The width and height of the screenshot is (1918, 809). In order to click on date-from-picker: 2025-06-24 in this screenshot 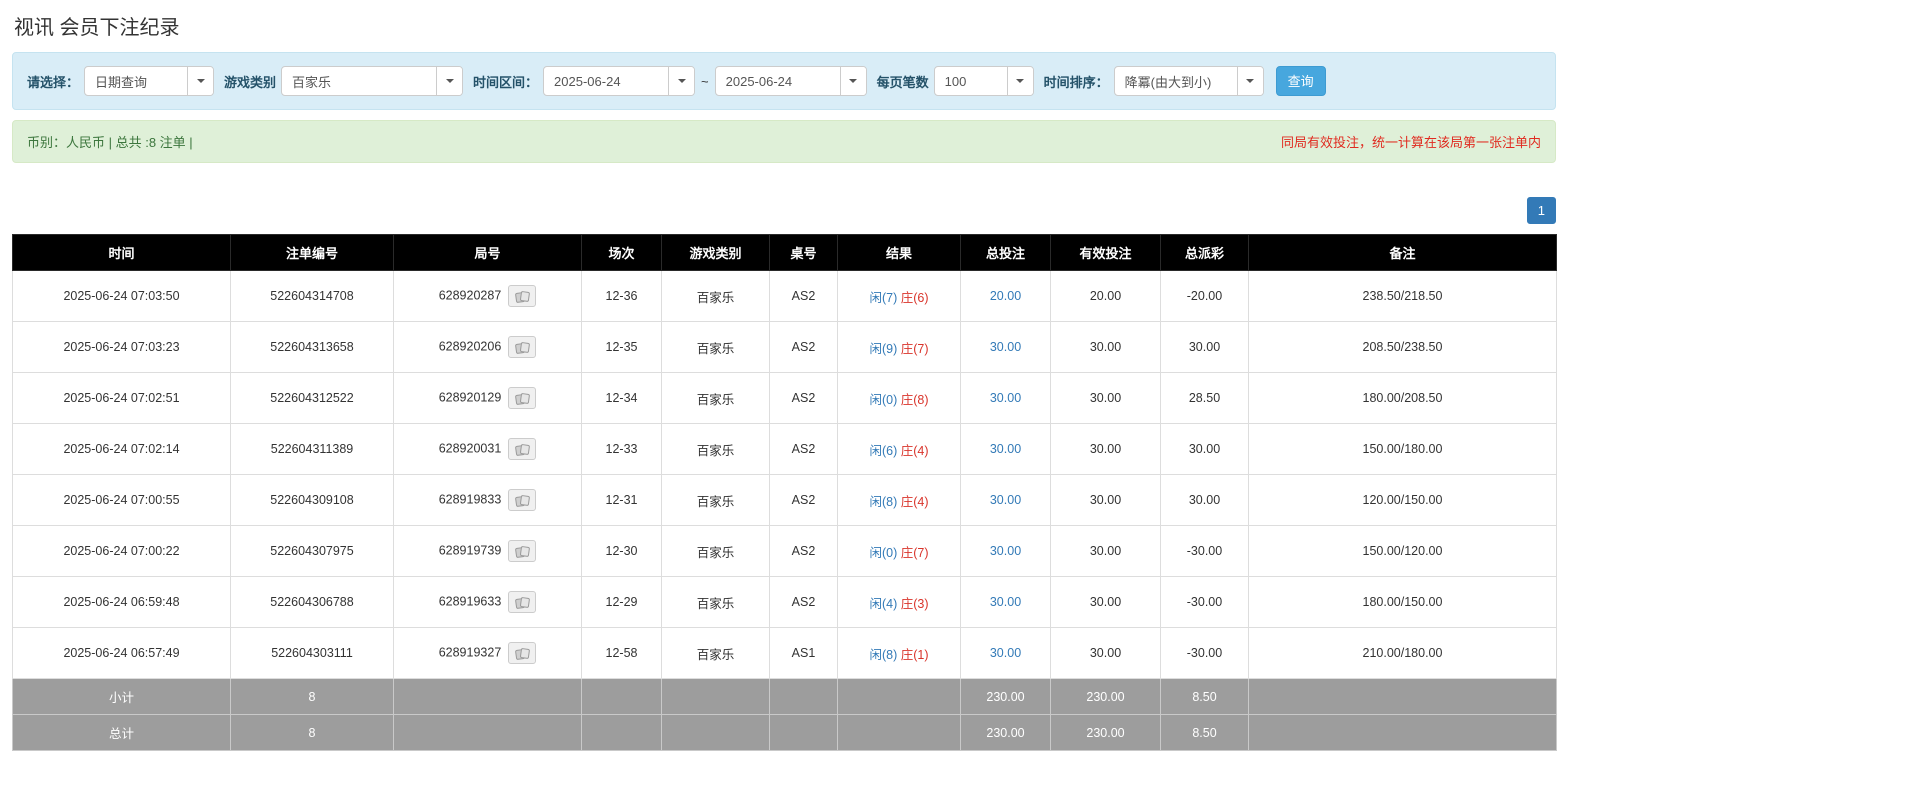, I will do `click(619, 81)`.